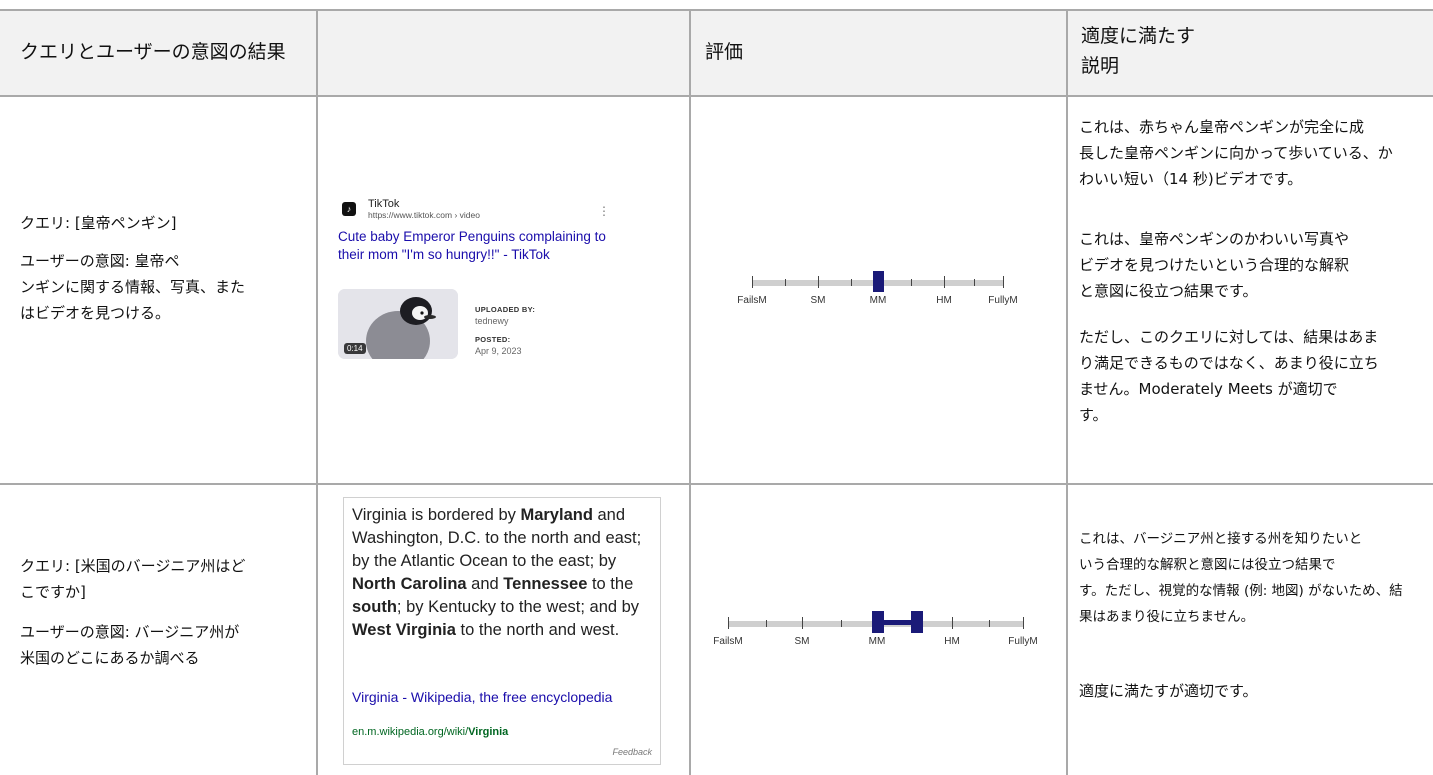 The height and width of the screenshot is (775, 1433). What do you see at coordinates (133, 579) in the screenshot?
I see `row2-query: クエリ: [米国のバージニア州はど こですか]` at bounding box center [133, 579].